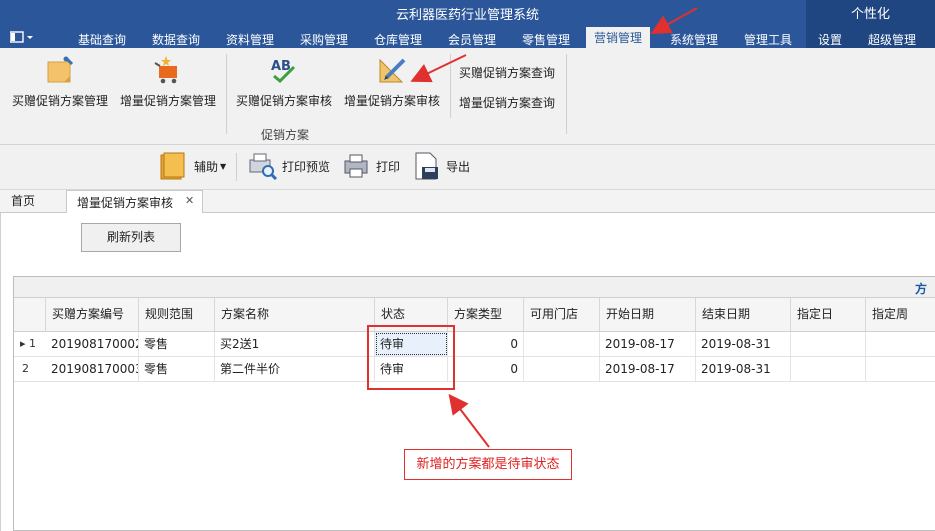 The image size is (935, 531). Describe the element at coordinates (284, 135) in the screenshot. I see `ribbon-group-label: 促销方案` at that location.